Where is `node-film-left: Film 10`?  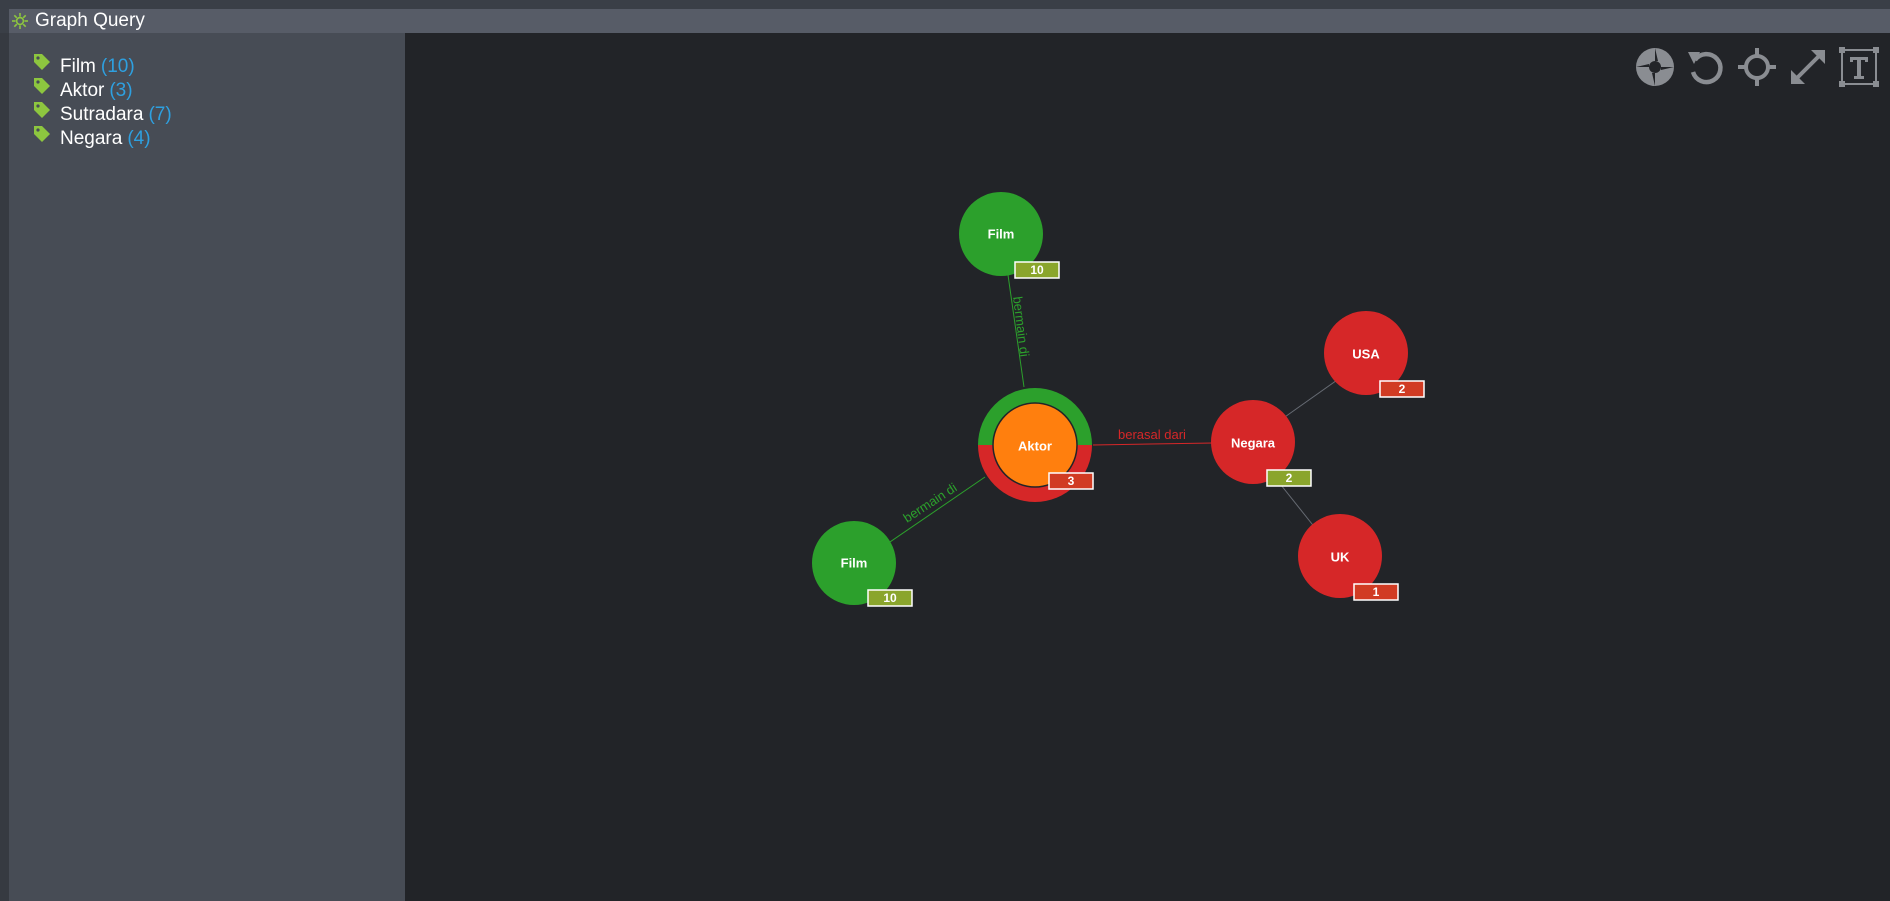 node-film-left: Film 10 is located at coordinates (862, 564).